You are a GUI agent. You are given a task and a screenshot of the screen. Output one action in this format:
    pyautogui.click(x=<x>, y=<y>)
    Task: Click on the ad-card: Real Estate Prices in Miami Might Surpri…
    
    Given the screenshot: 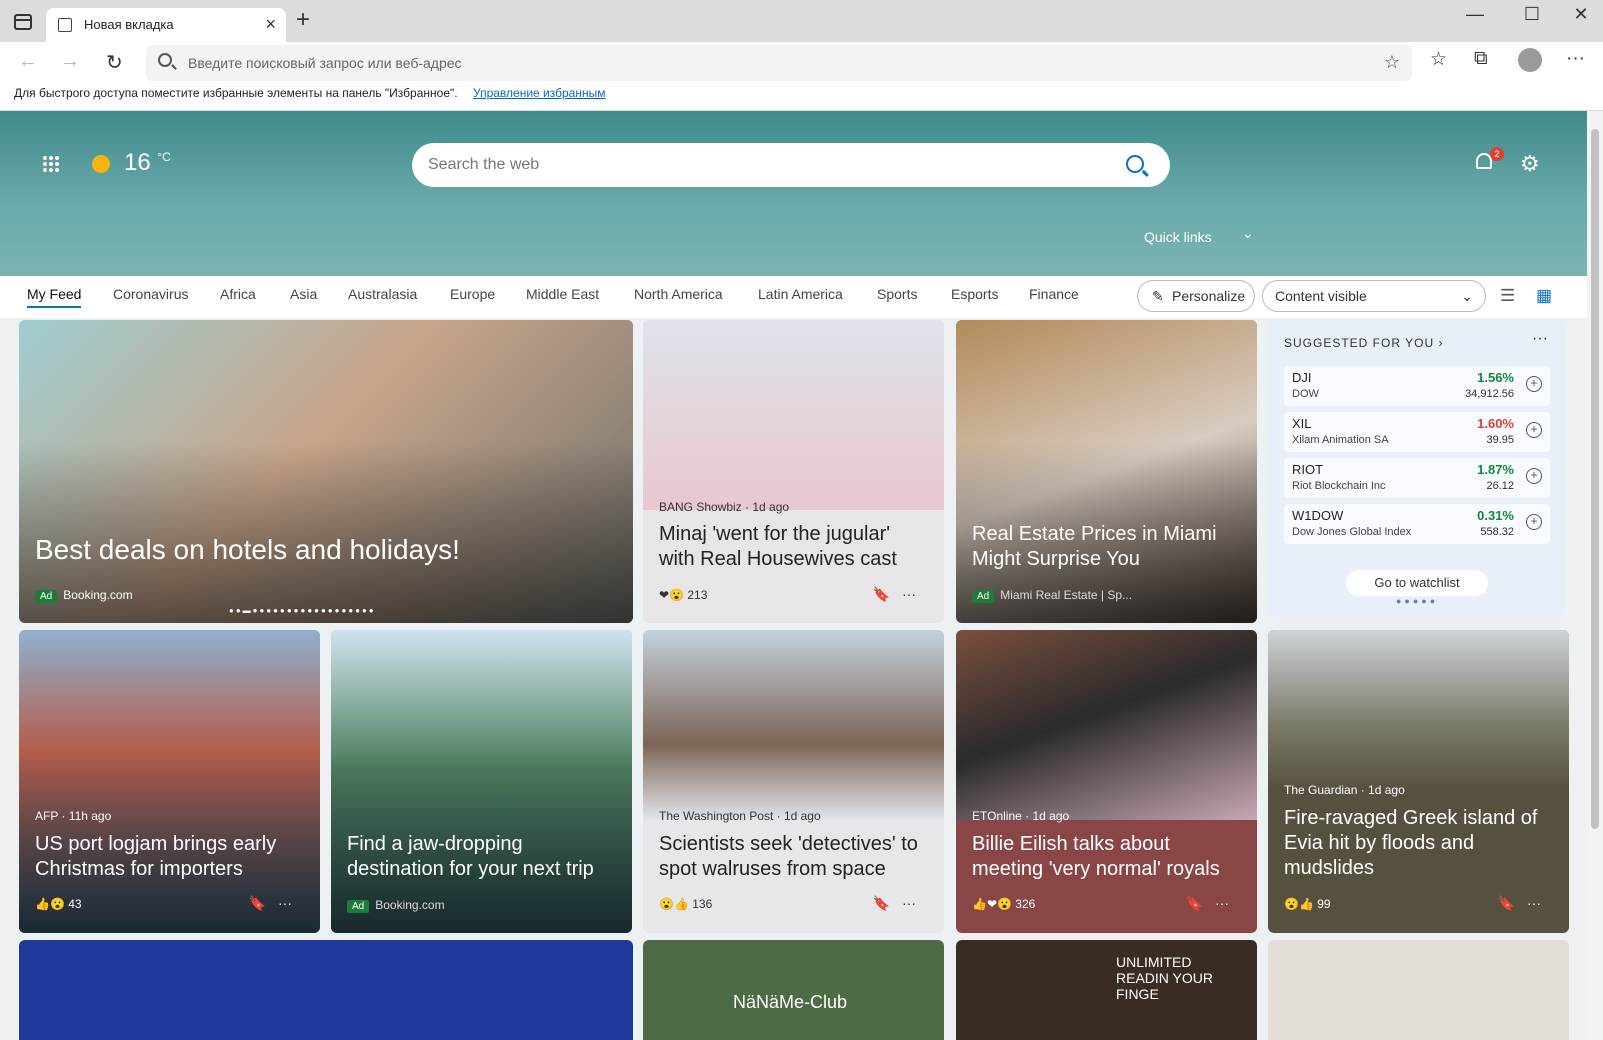 What is the action you would take?
    pyautogui.click(x=1106, y=471)
    